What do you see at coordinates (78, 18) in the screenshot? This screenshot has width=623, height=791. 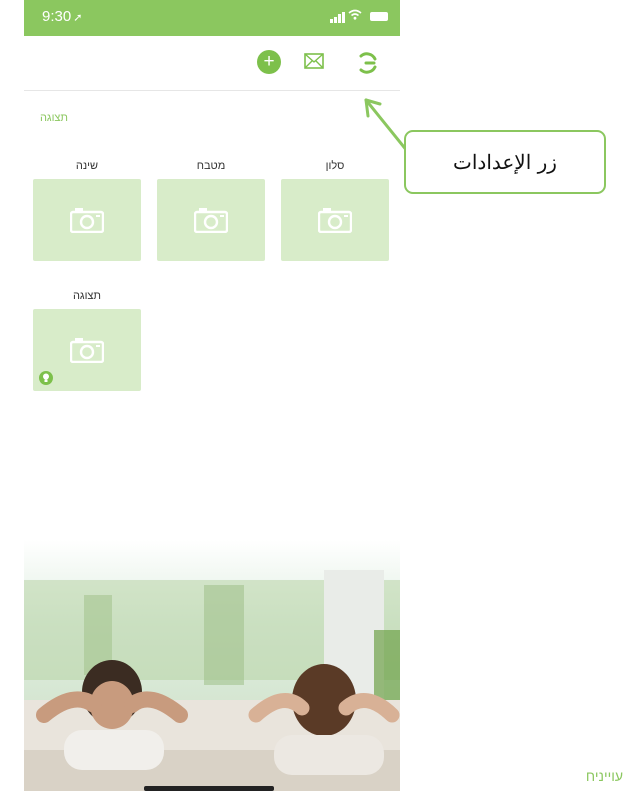 I see `location-icon: ➚` at bounding box center [78, 18].